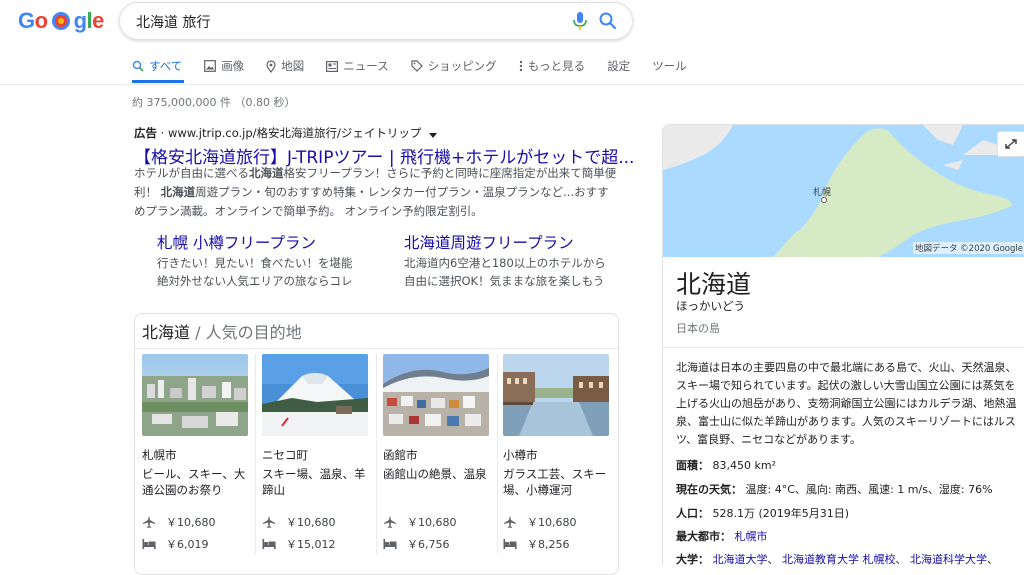 Image resolution: width=1024 pixels, height=575 pixels. What do you see at coordinates (740, 559) in the screenshot?
I see `university-link: 北海道大学` at bounding box center [740, 559].